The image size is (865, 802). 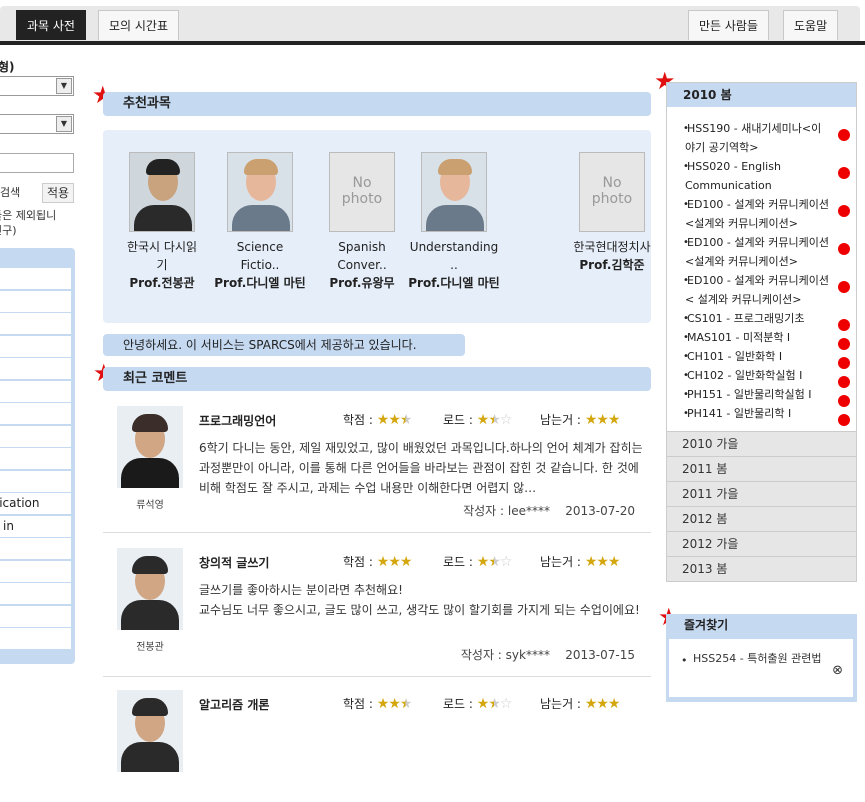 I want to click on semester-course-item: CS101 - 프로그래밍기초, so click(x=761, y=320).